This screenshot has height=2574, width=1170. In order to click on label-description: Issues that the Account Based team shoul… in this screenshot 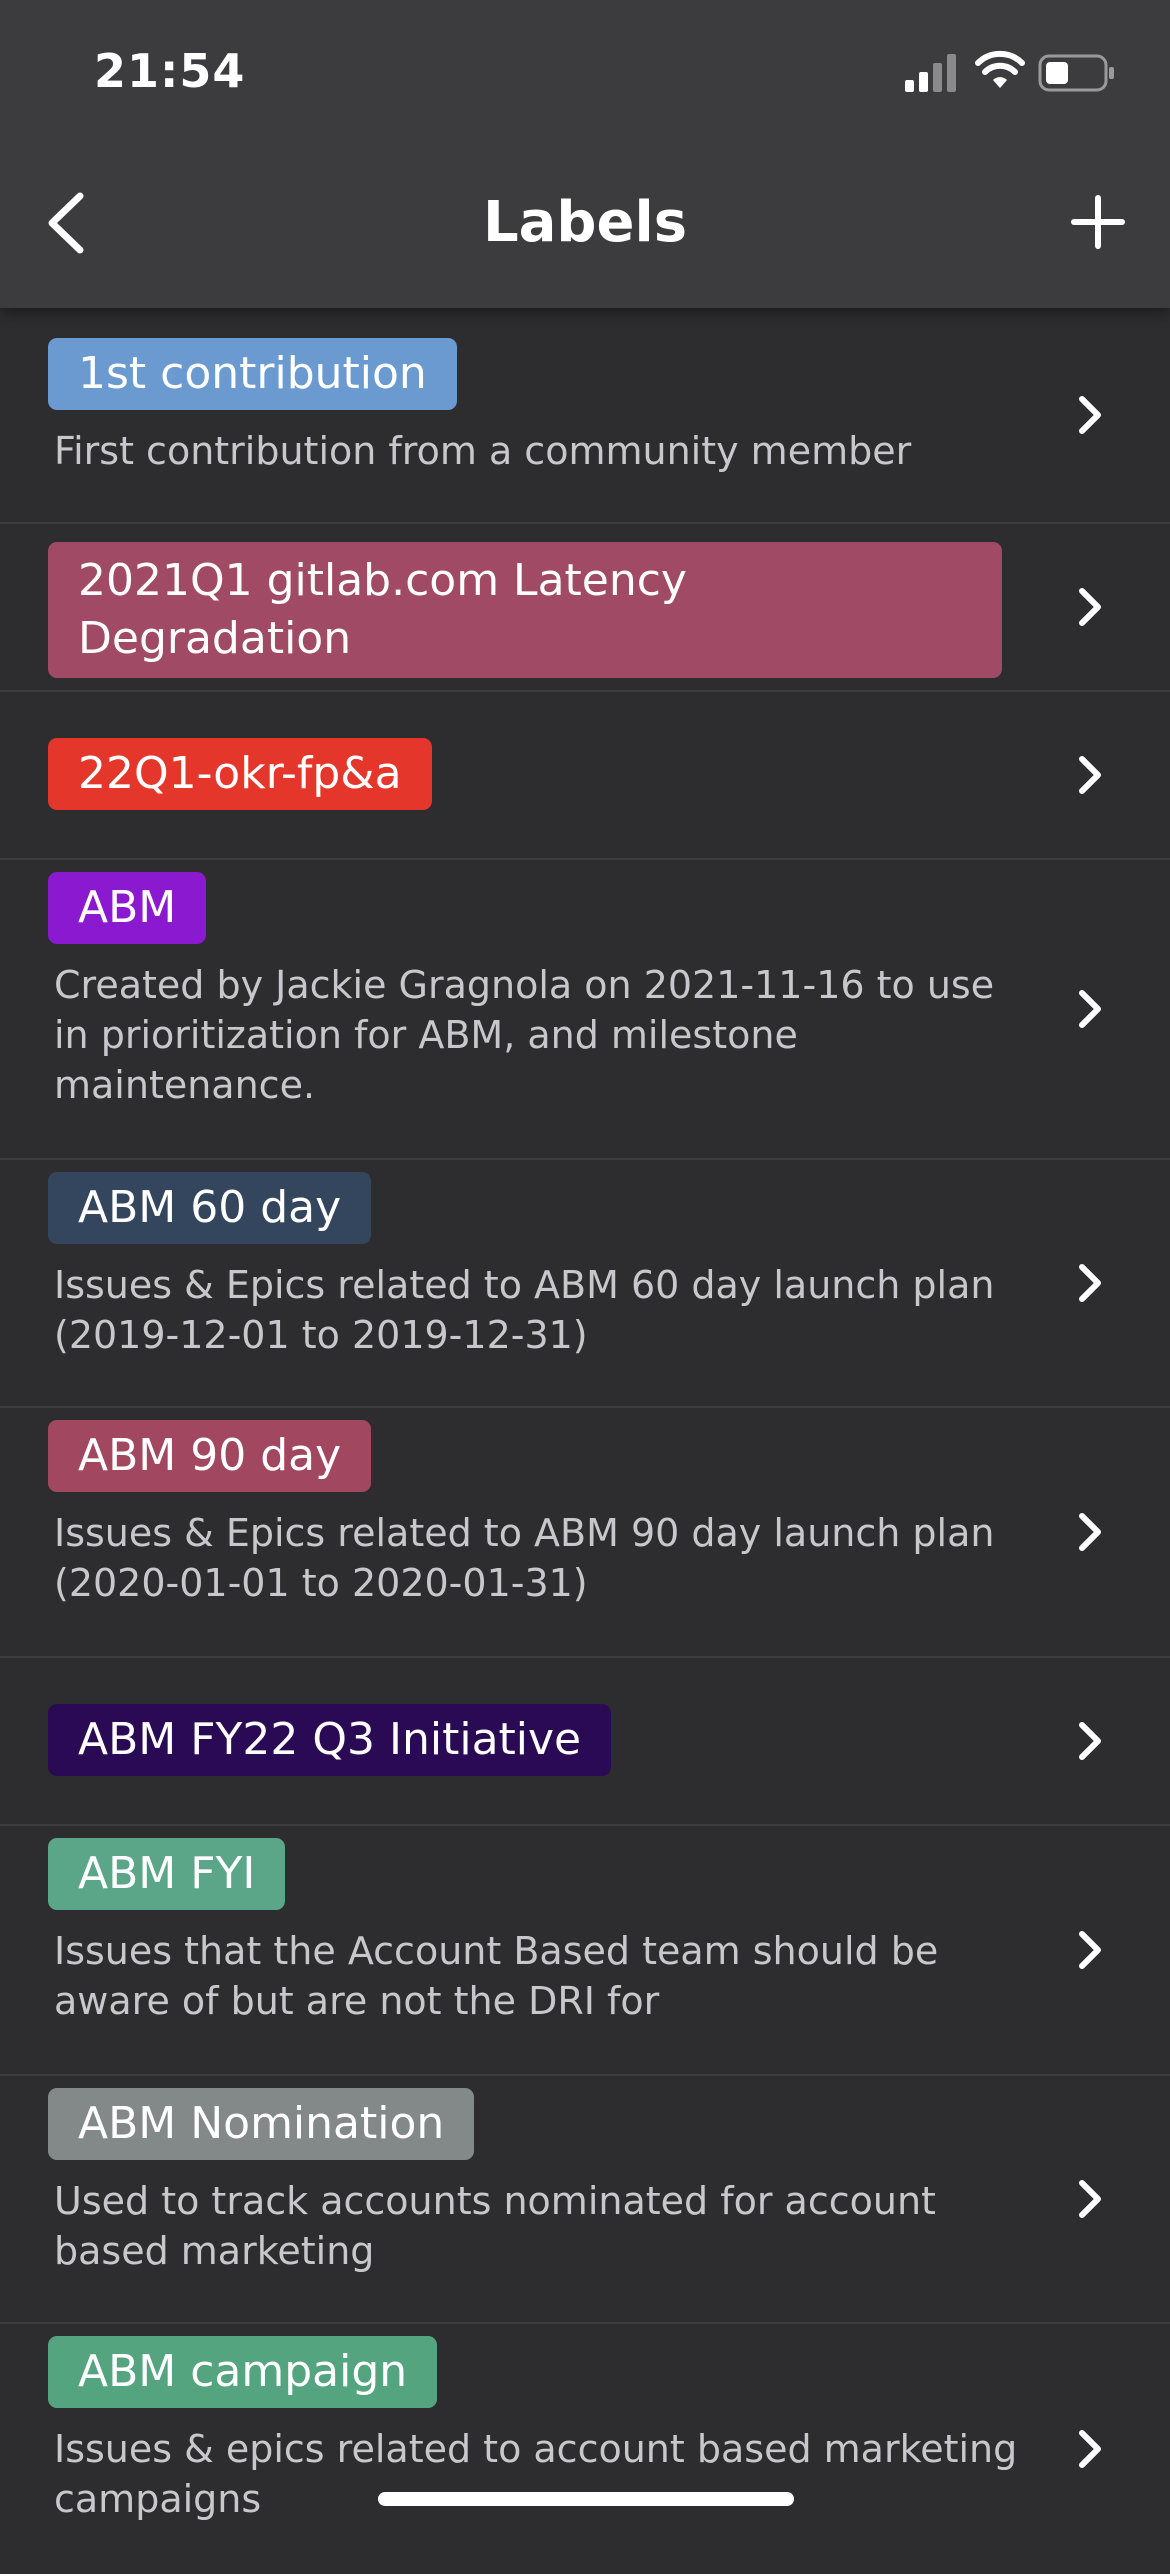, I will do `click(496, 1976)`.